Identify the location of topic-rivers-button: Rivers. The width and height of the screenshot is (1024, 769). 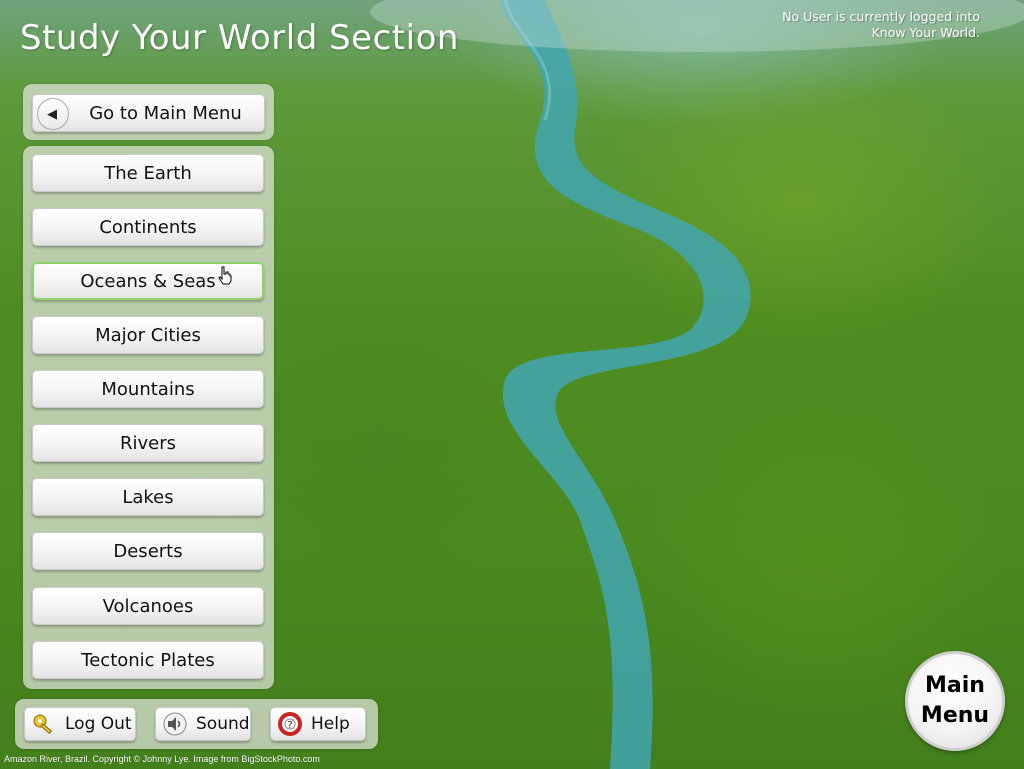
(148, 443).